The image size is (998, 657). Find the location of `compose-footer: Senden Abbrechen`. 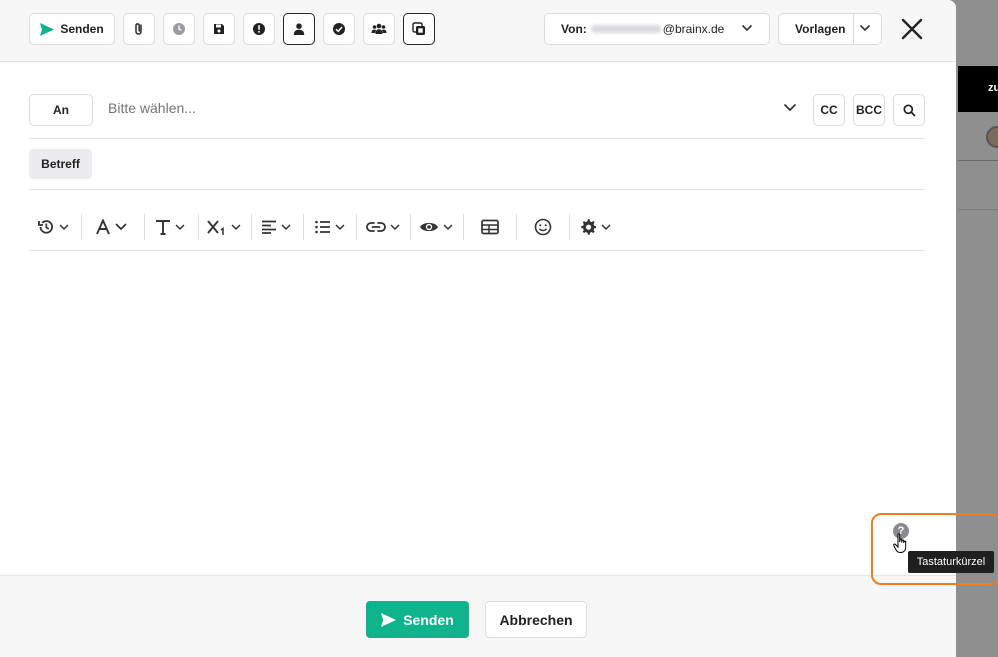

compose-footer: Senden Abbrechen is located at coordinates (478, 616).